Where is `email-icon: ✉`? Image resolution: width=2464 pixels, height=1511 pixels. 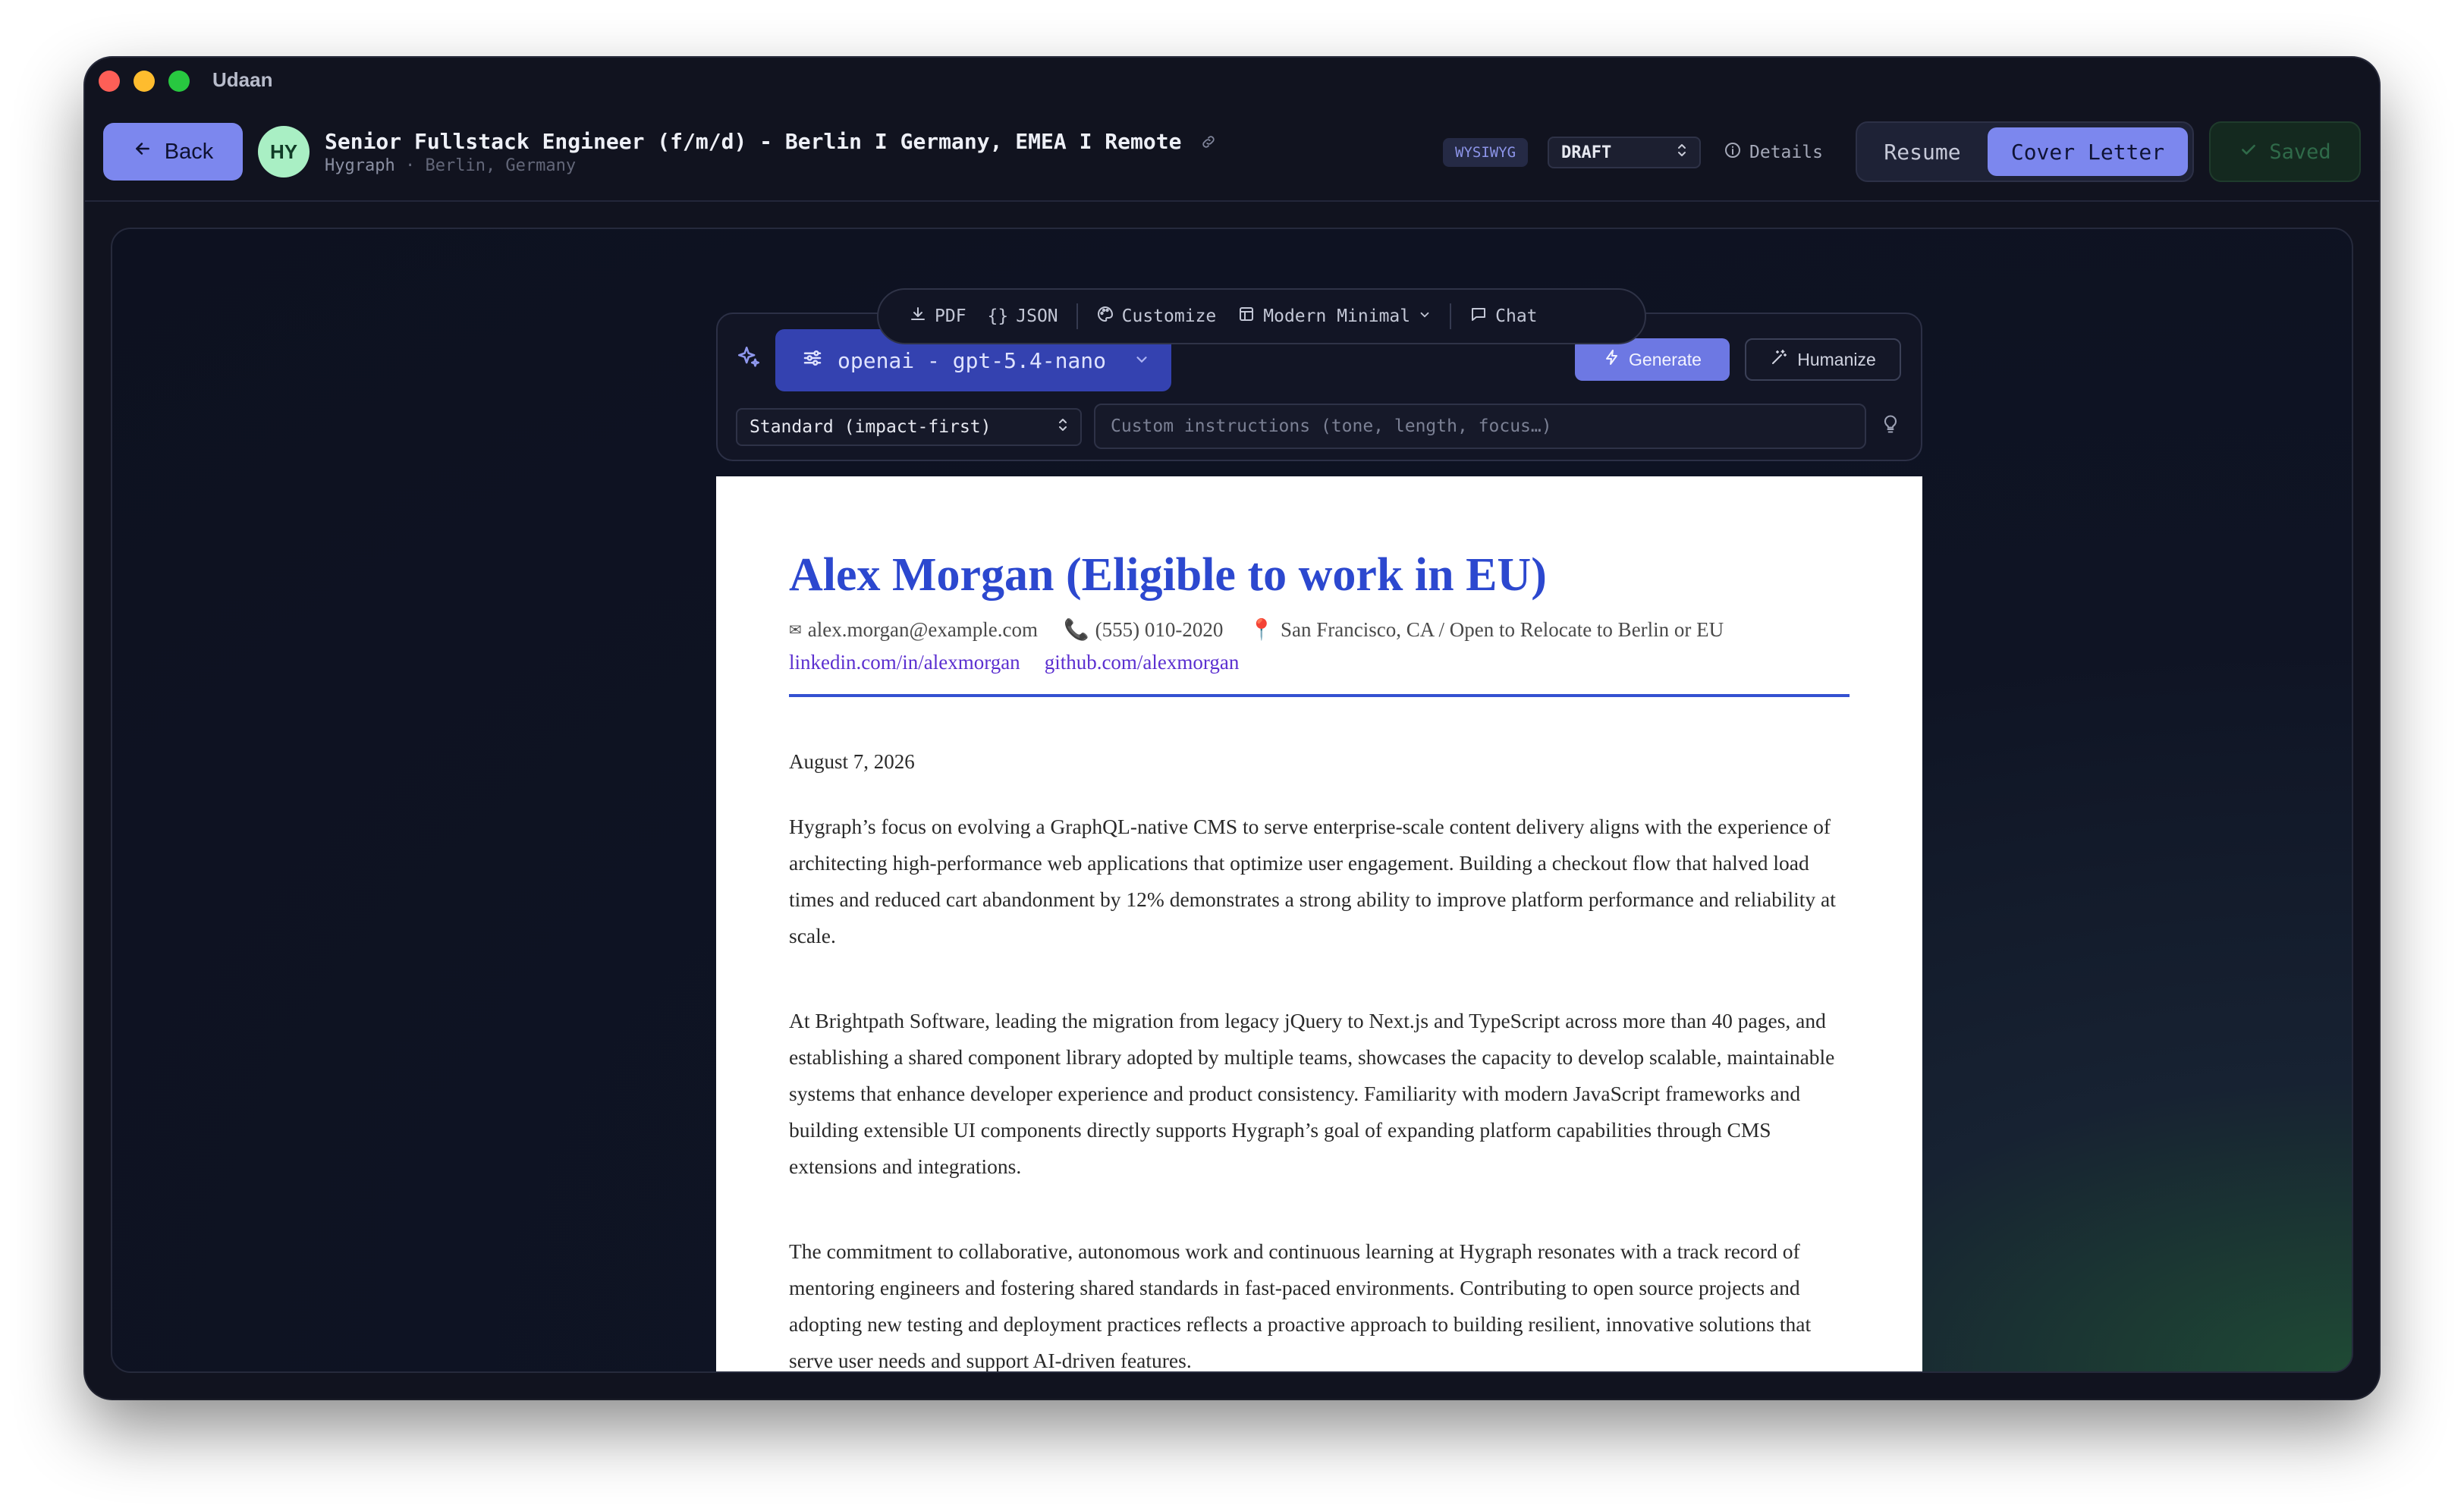 email-icon: ✉ is located at coordinates (795, 630).